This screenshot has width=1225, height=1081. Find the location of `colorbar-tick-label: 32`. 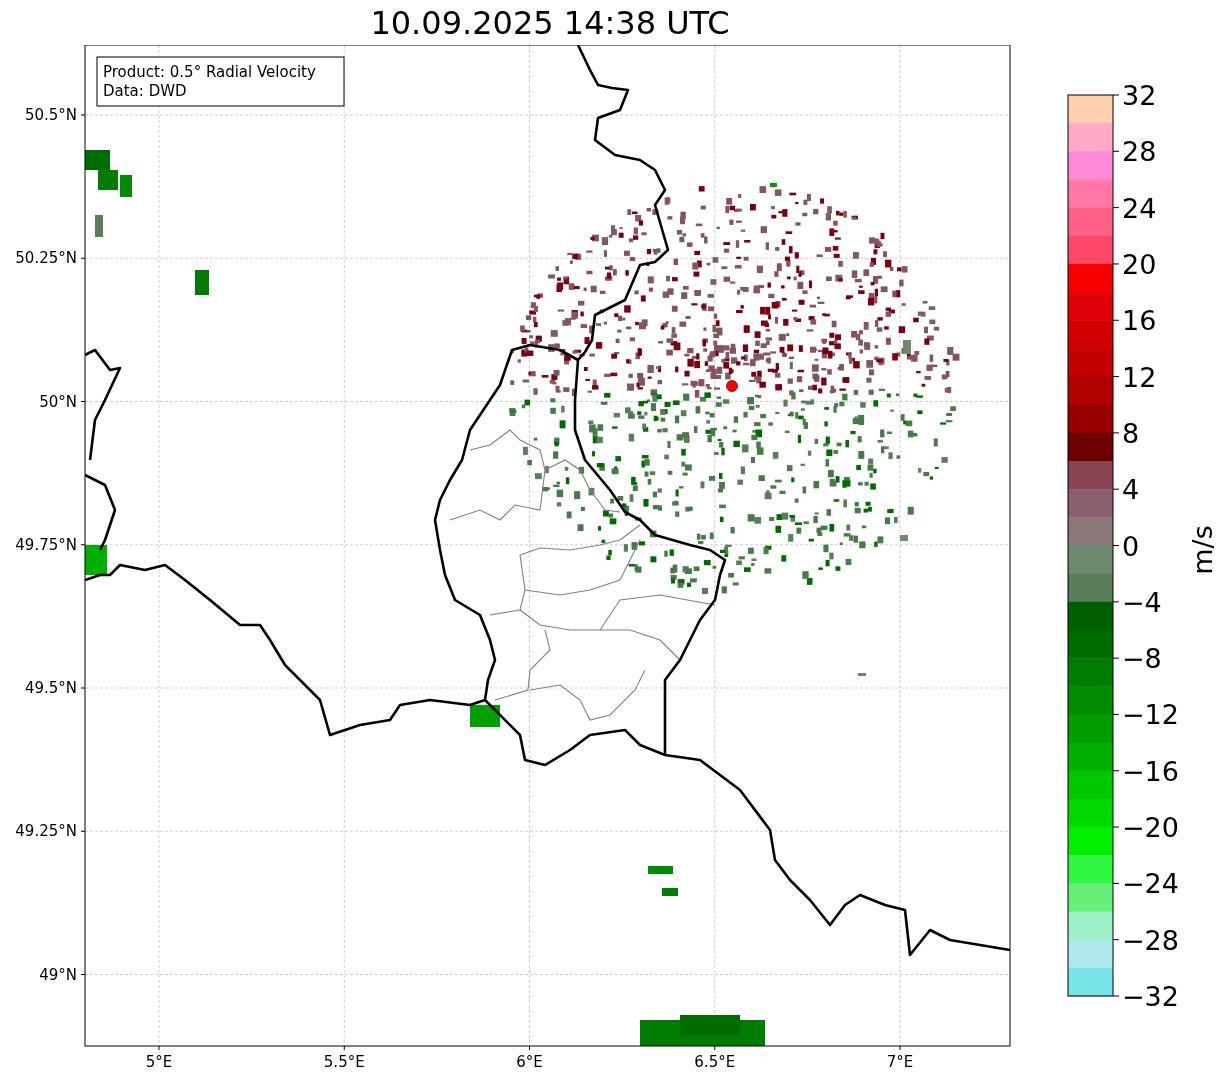

colorbar-tick-label: 32 is located at coordinates (1139, 95).